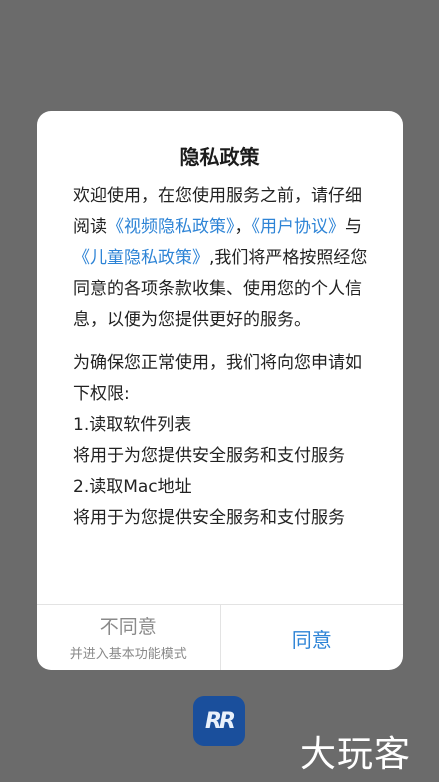 The height and width of the screenshot is (782, 439). I want to click on watermark-logo: 大玩客, so click(356, 754).